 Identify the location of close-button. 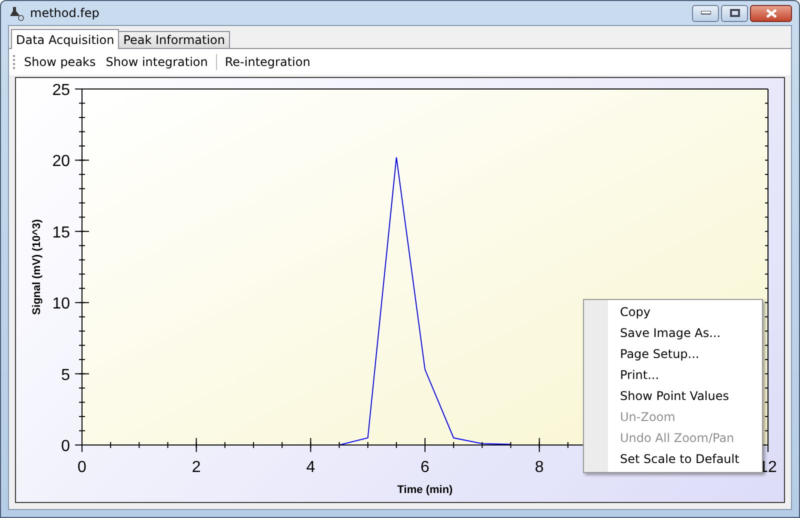
(771, 13).